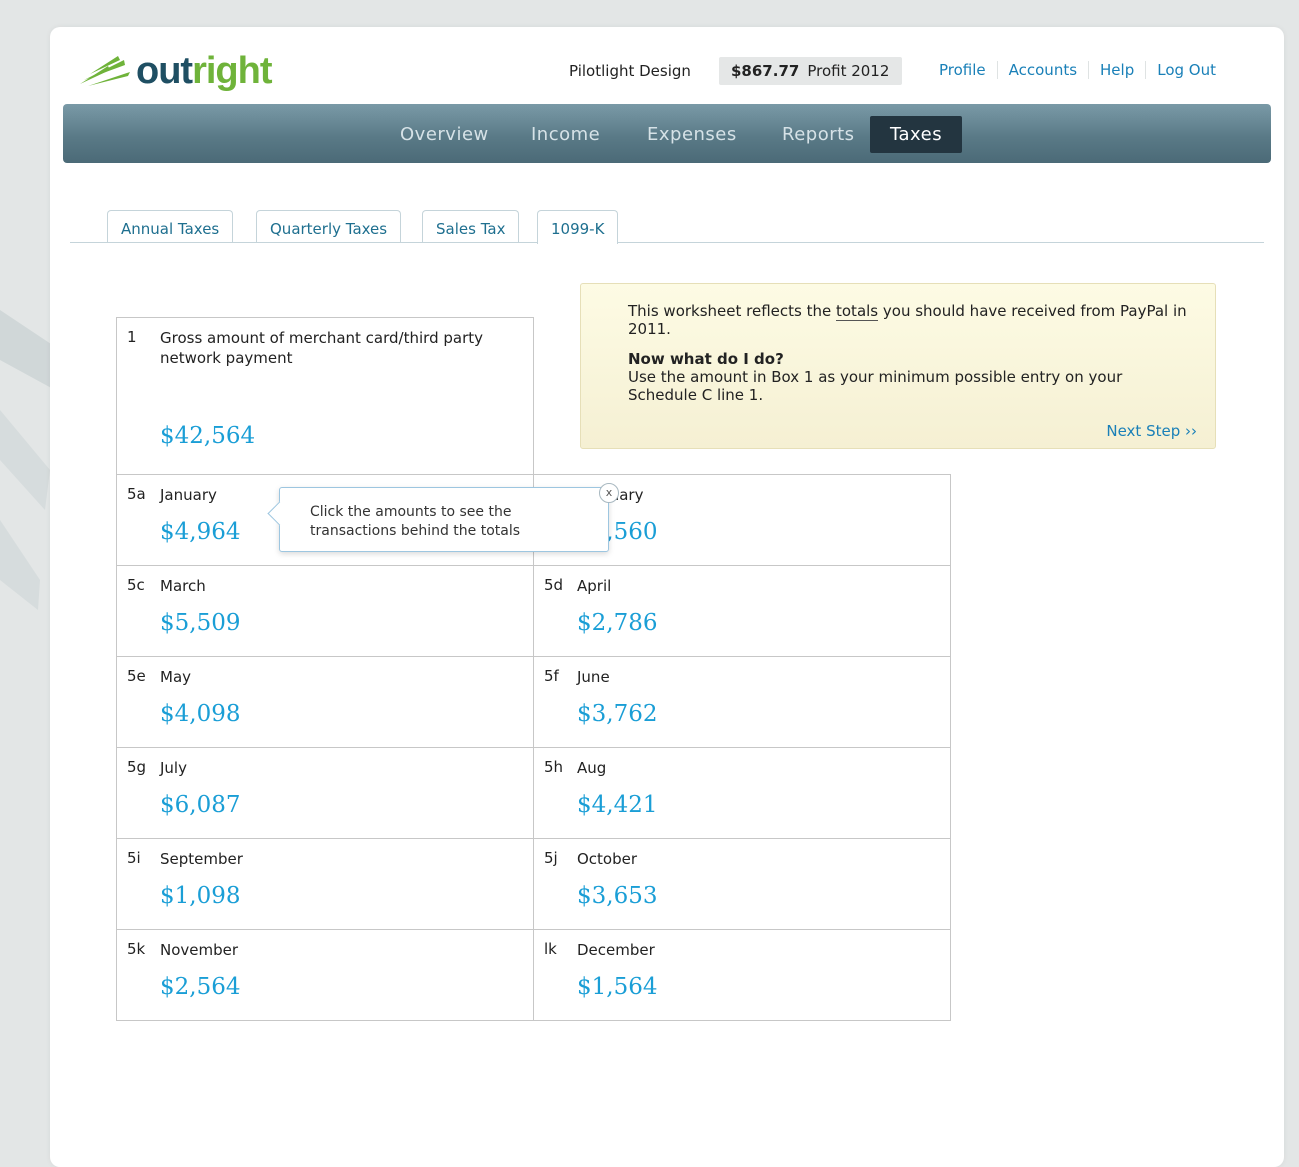 The height and width of the screenshot is (1167, 1299). What do you see at coordinates (325, 884) in the screenshot?
I see `month-cell: 5i September $1,098` at bounding box center [325, 884].